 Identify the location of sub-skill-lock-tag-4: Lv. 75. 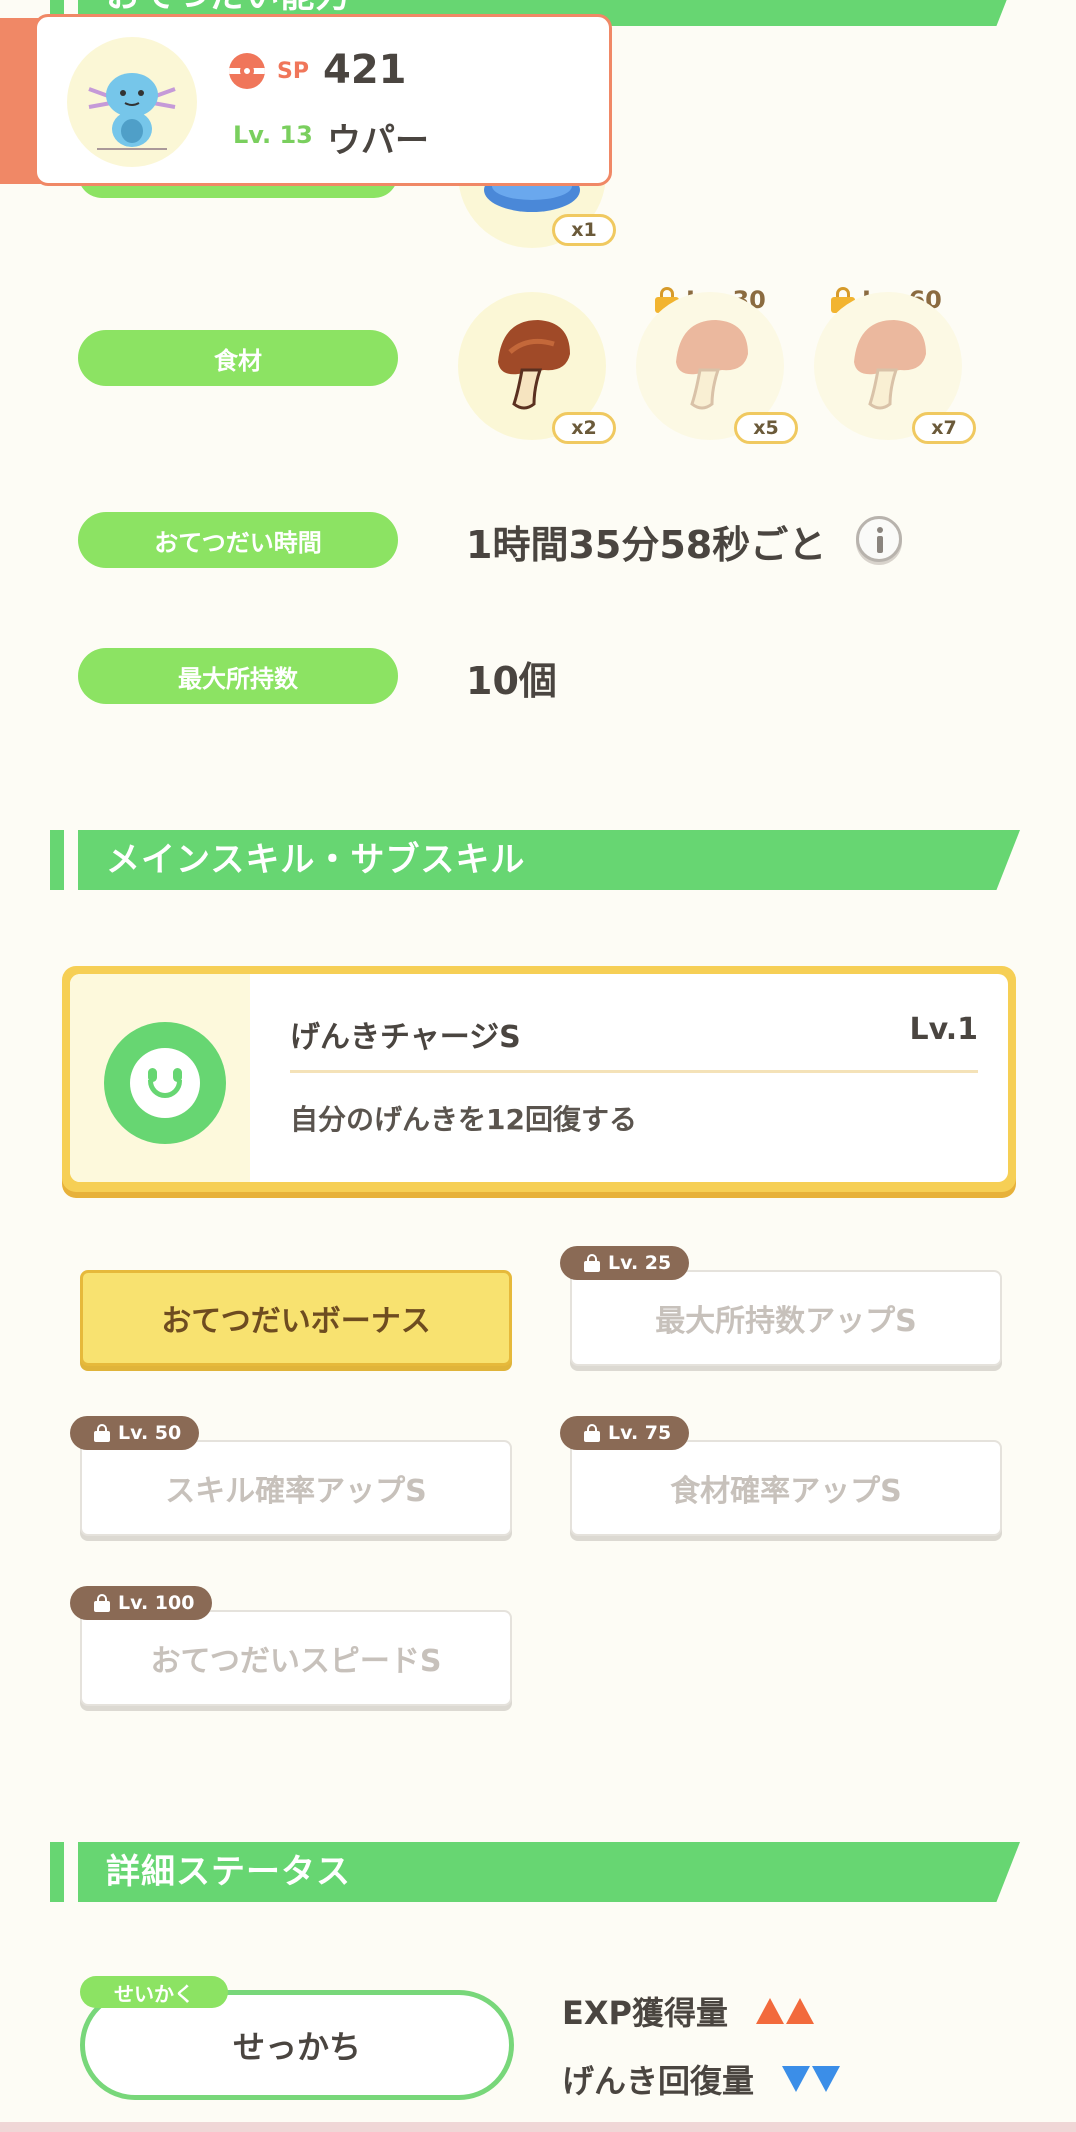
(625, 1433).